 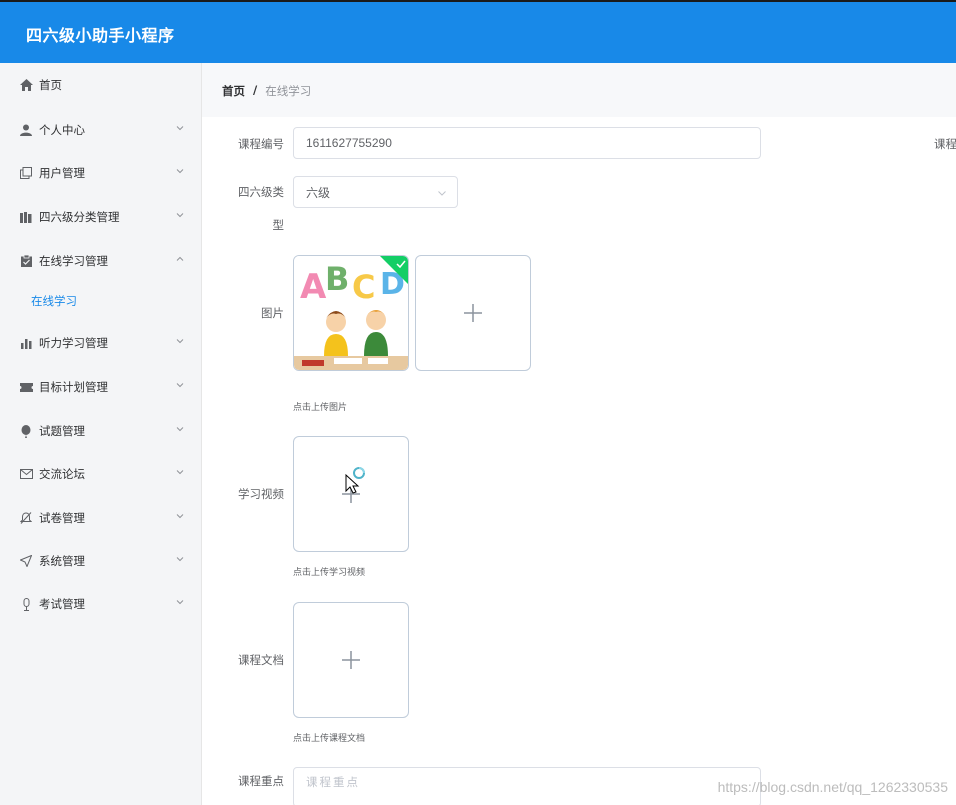 I want to click on uploaded-picture-thumbnail: A B C D, so click(x=351, y=313).